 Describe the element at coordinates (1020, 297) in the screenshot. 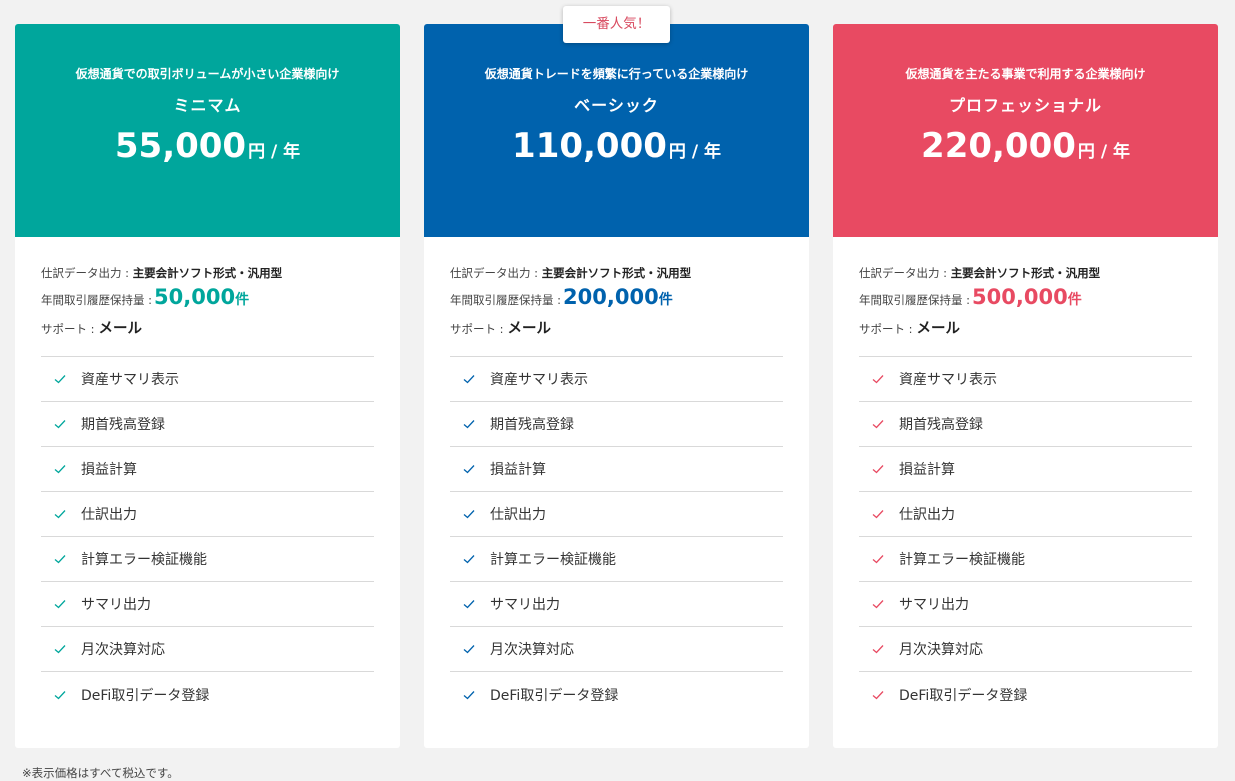

I see `spec-history-value: 500,000` at that location.